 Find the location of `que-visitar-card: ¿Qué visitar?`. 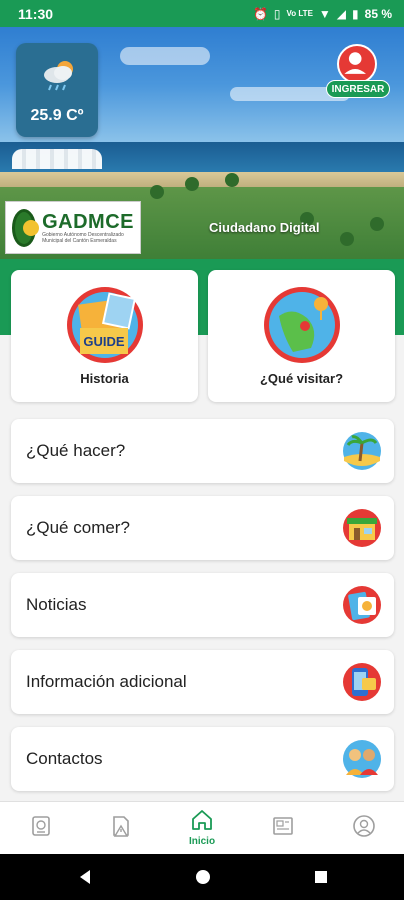

que-visitar-card: ¿Qué visitar? is located at coordinates (301, 336).